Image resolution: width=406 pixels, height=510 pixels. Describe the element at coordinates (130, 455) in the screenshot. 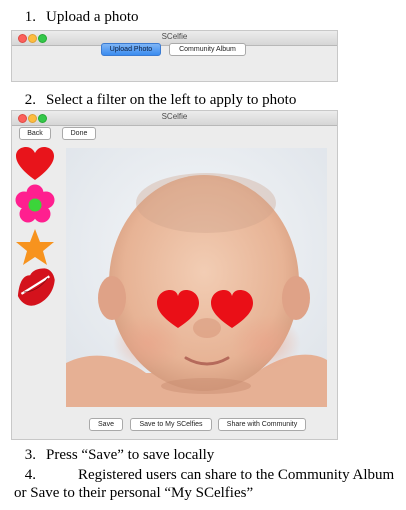

I see `step-text: Press “Save” to save locally` at that location.